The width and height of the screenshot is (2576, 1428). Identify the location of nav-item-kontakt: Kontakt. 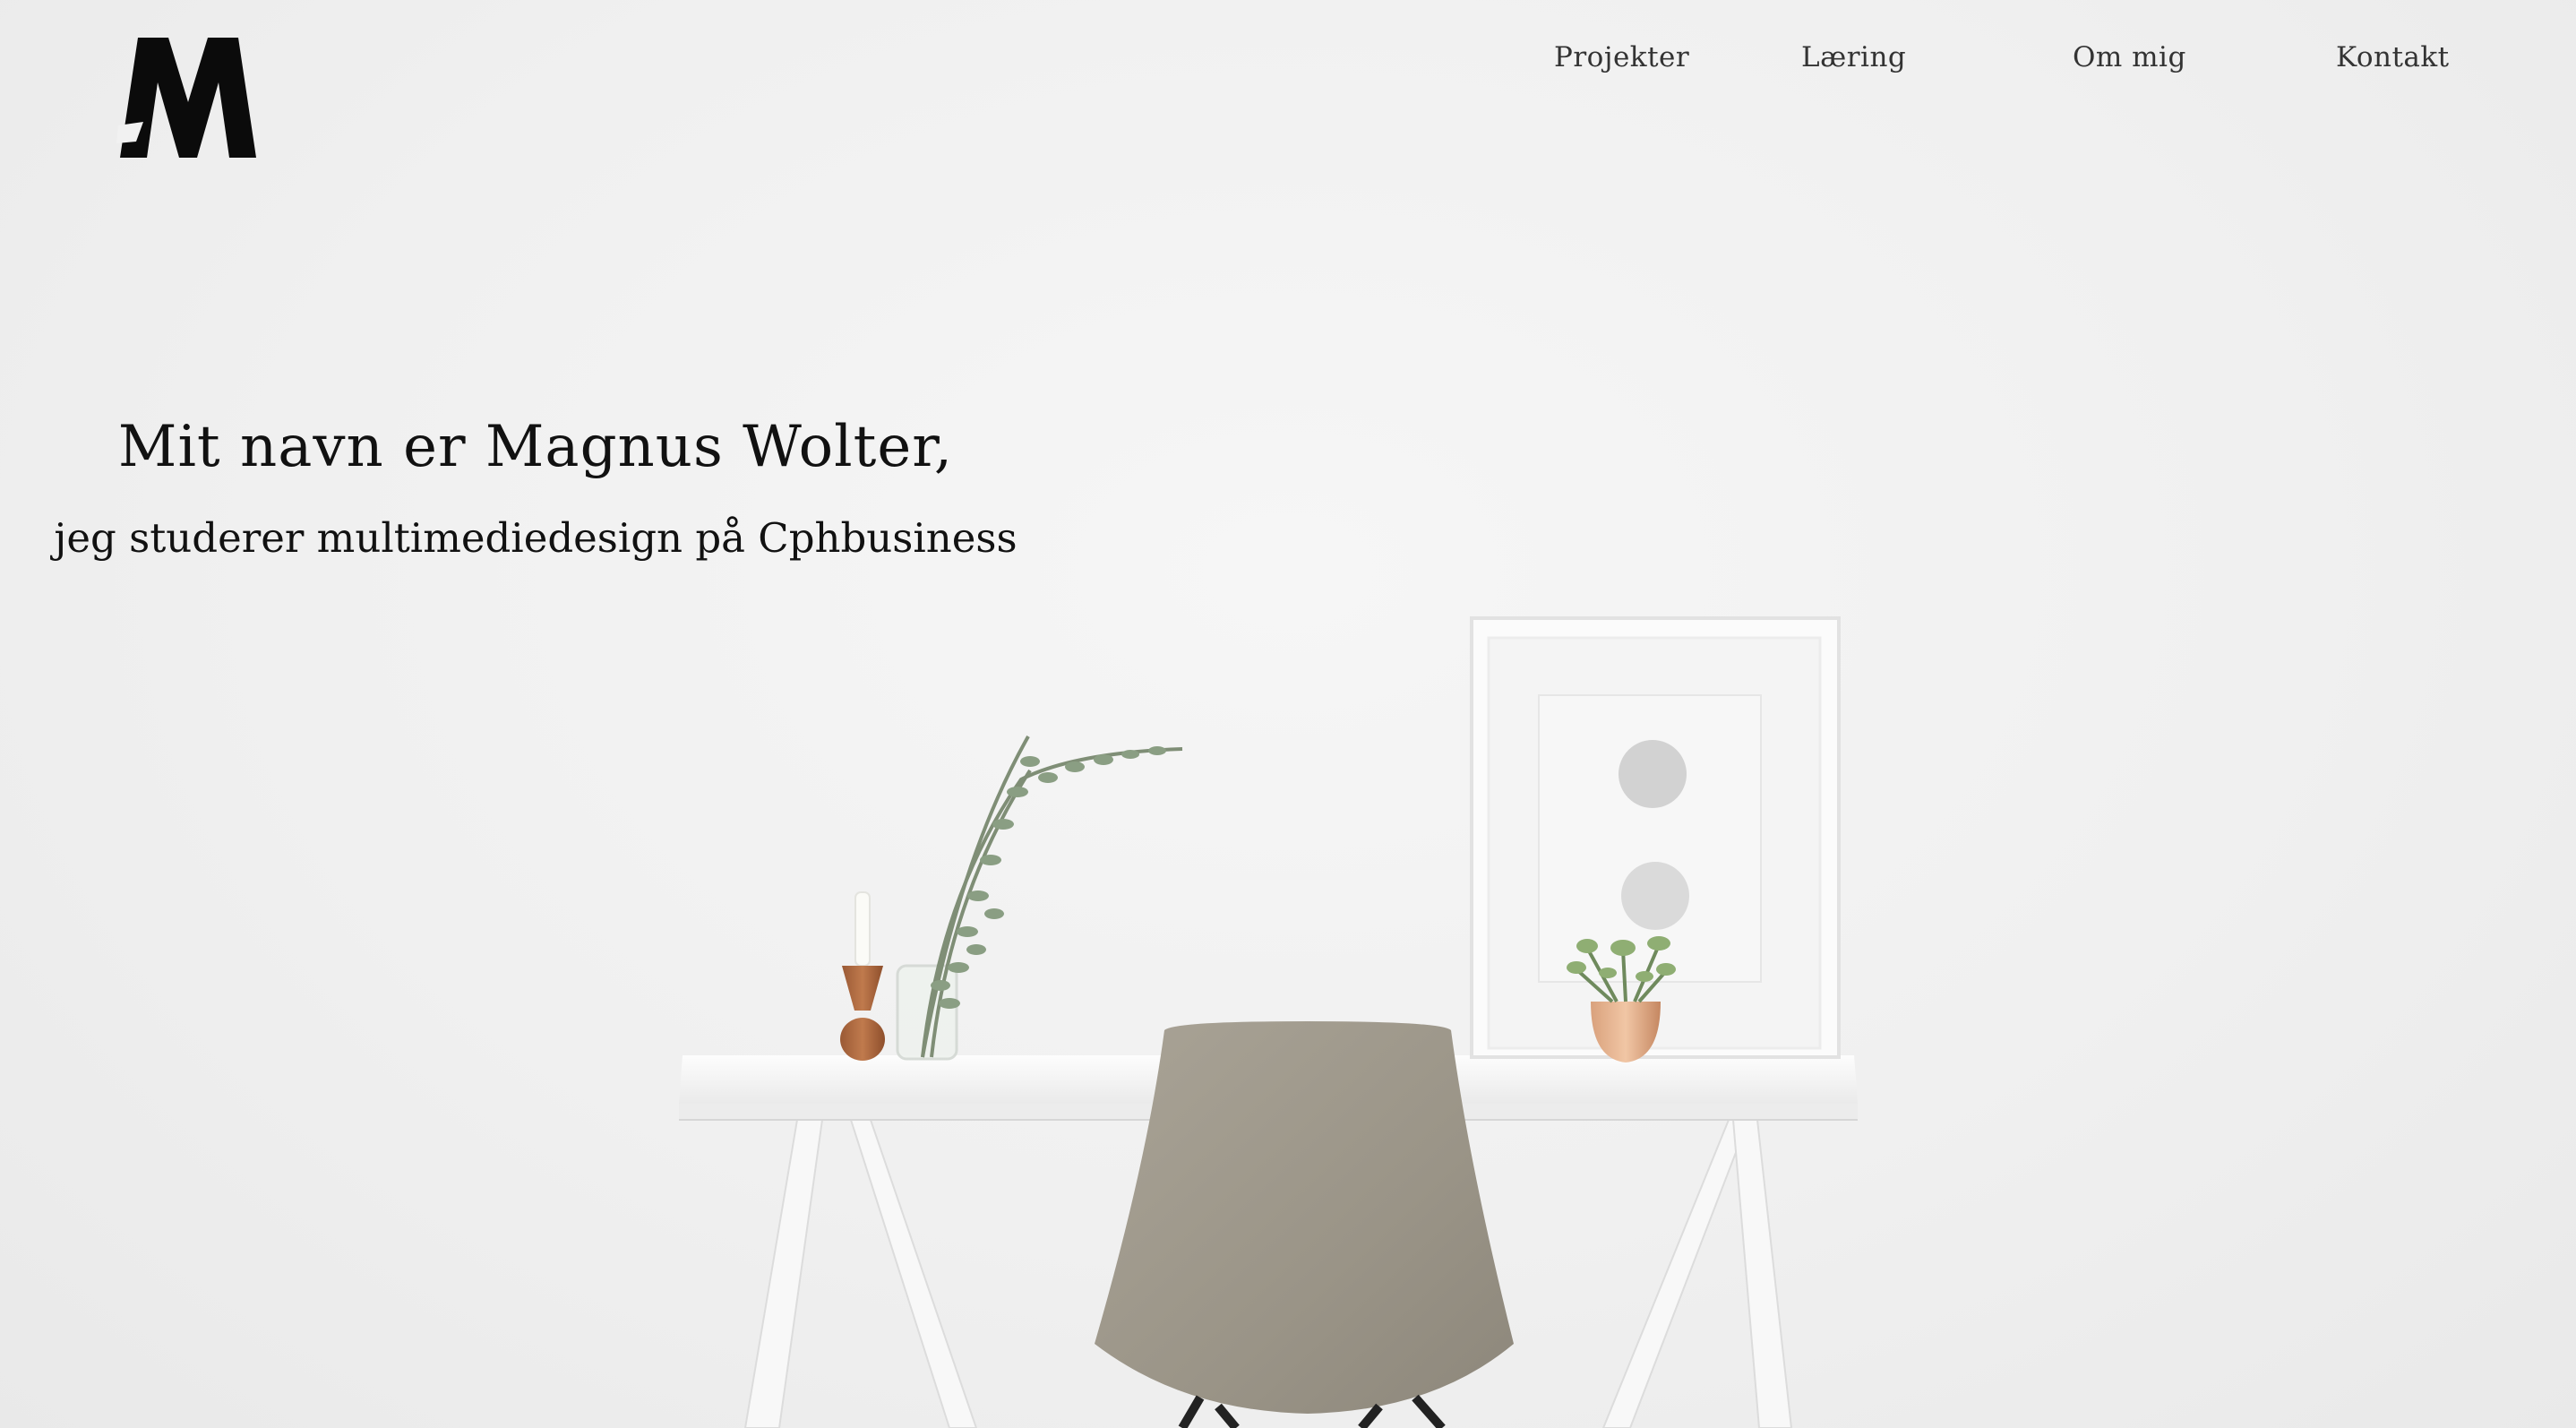
(2393, 57).